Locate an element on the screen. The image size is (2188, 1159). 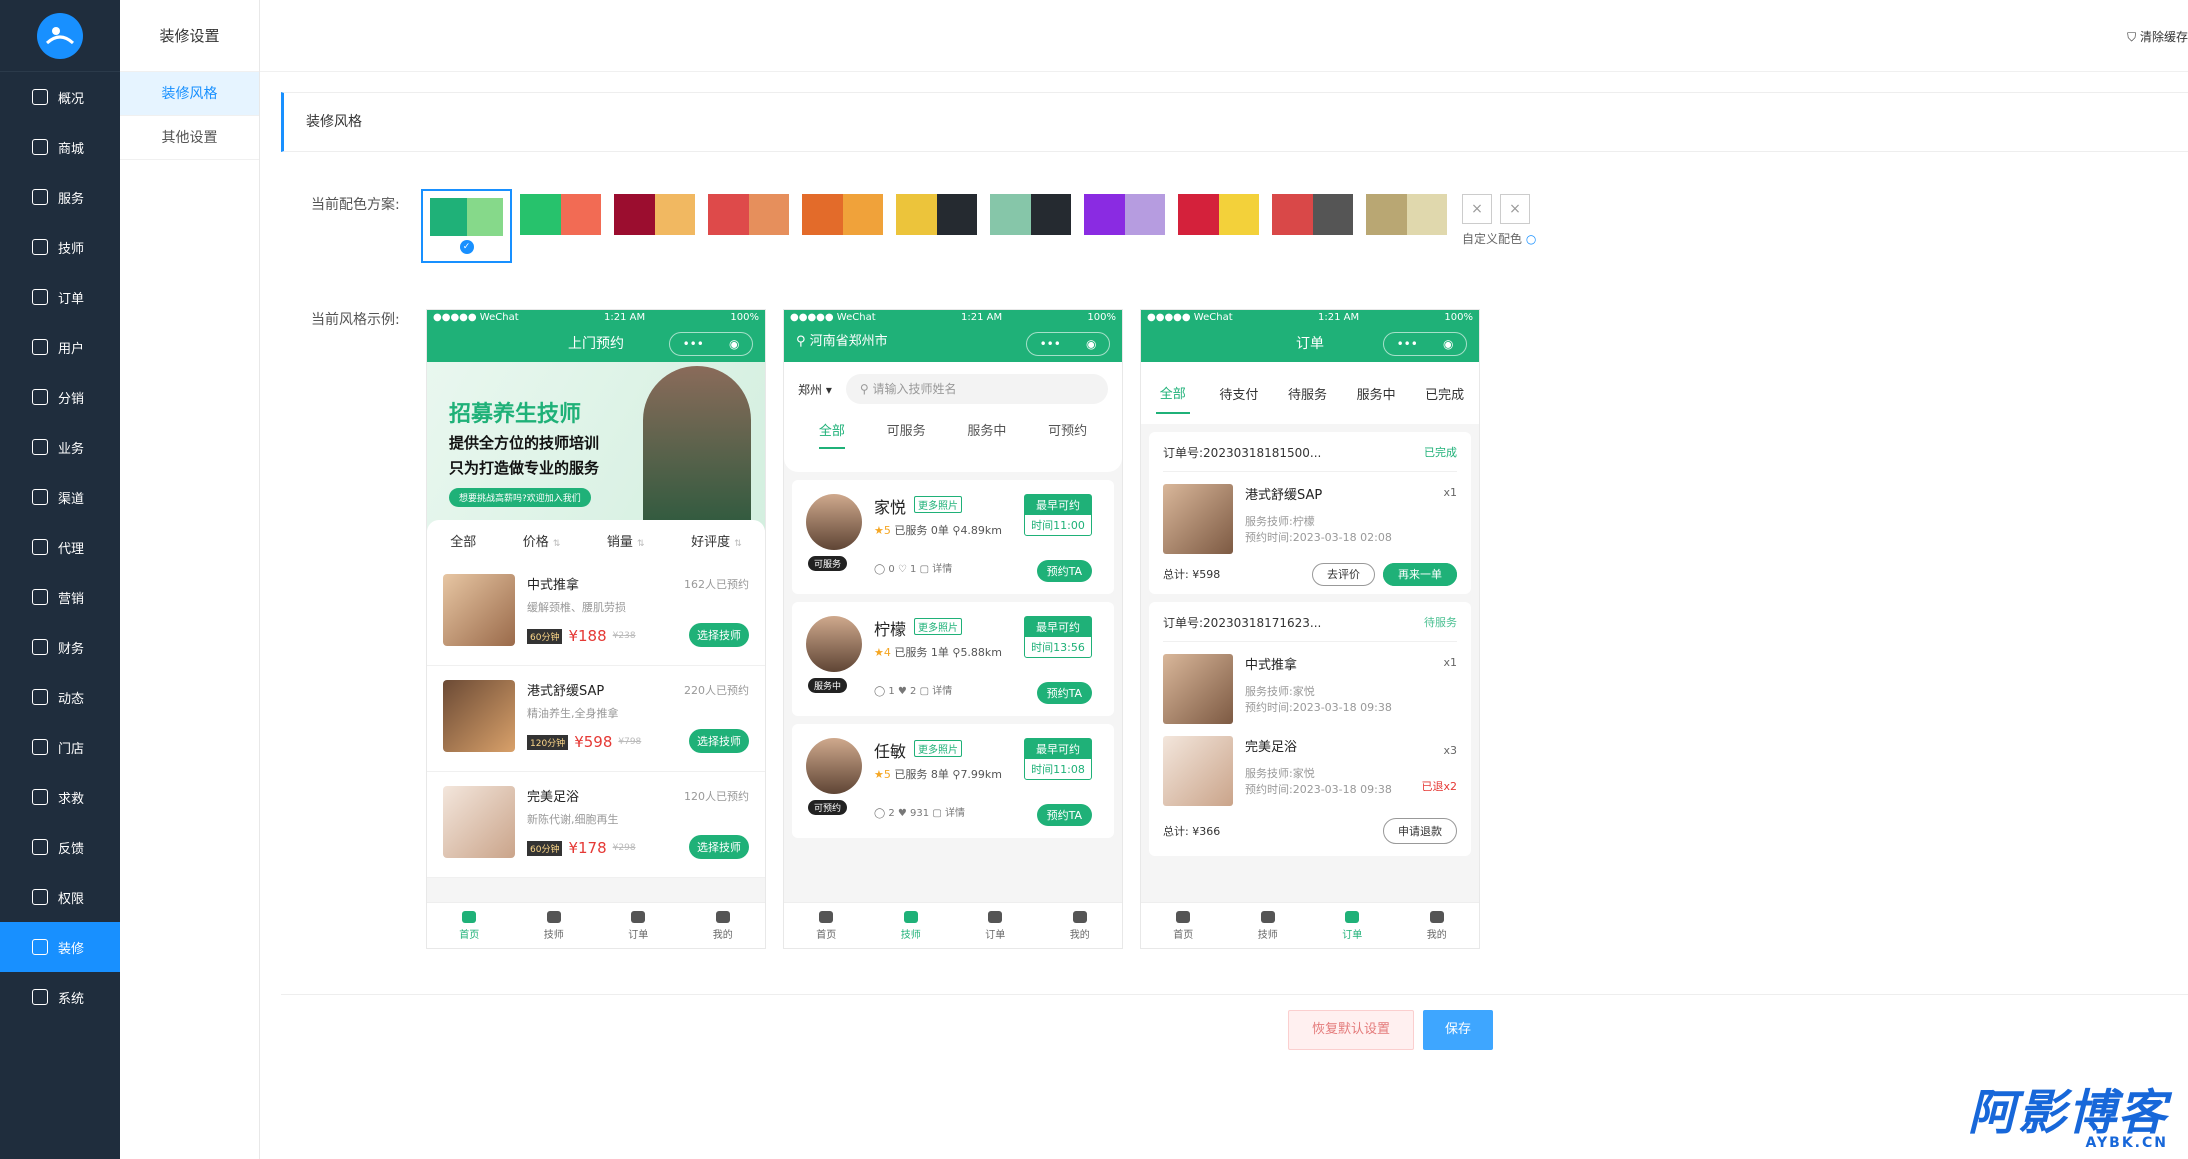
order-item: 完美足浴 服务技师:家悦 预约时间:2023-03-18 09:38 x3 已退x2 is located at coordinates (1310, 774).